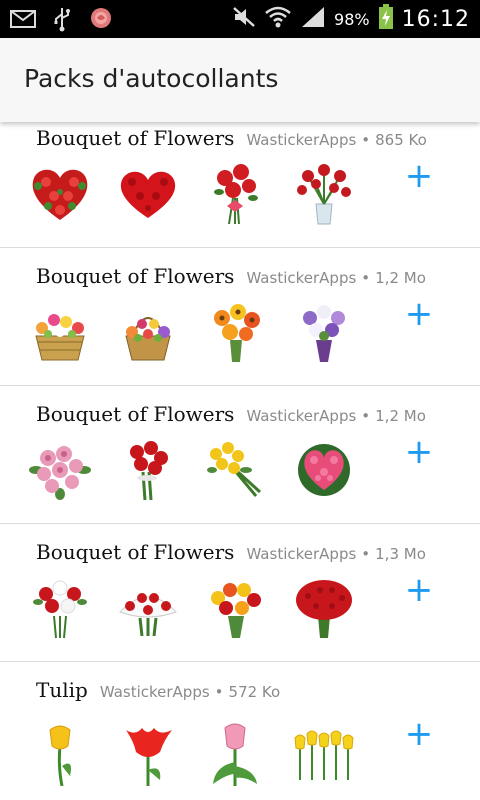 This screenshot has height=800, width=480. I want to click on clock: 16:12, so click(435, 19).